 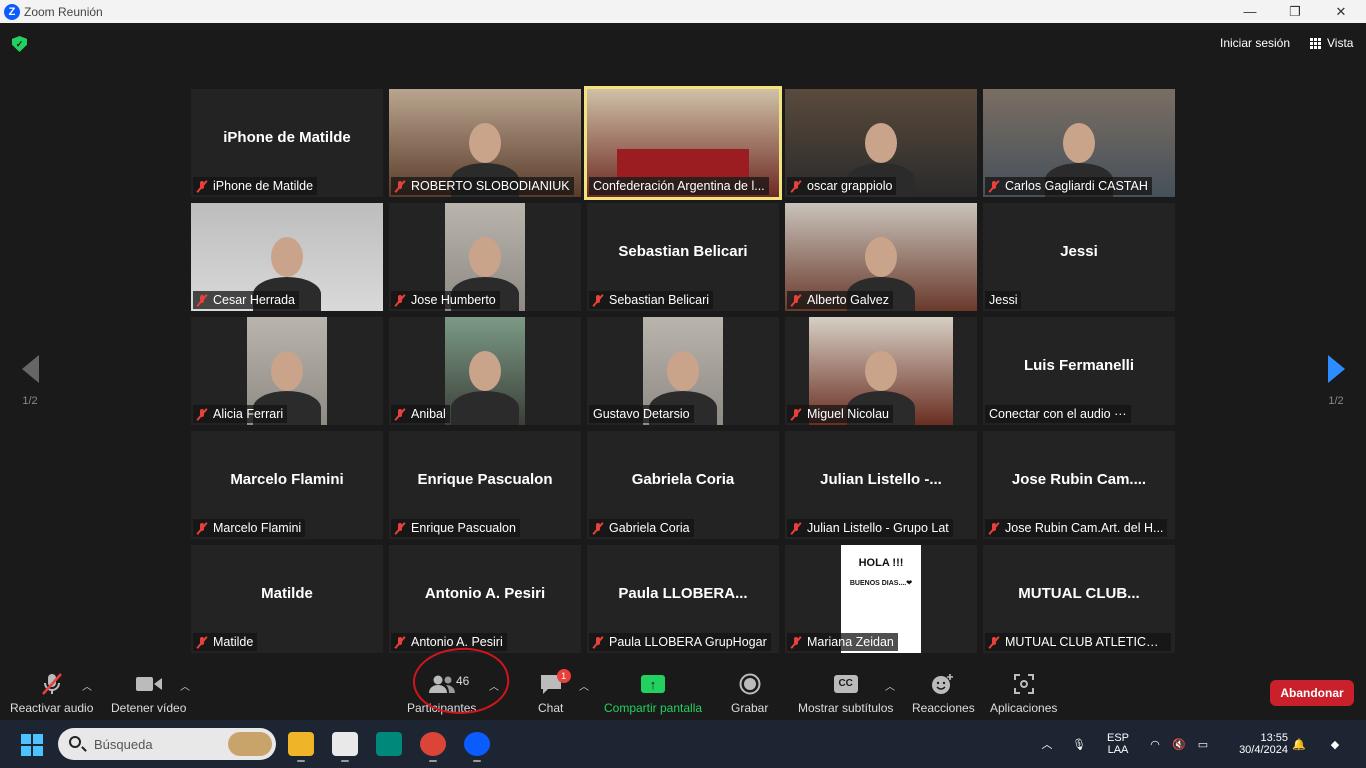 I want to click on participant-tile: Gabriela Coria Gabriela Coria, so click(x=683, y=485).